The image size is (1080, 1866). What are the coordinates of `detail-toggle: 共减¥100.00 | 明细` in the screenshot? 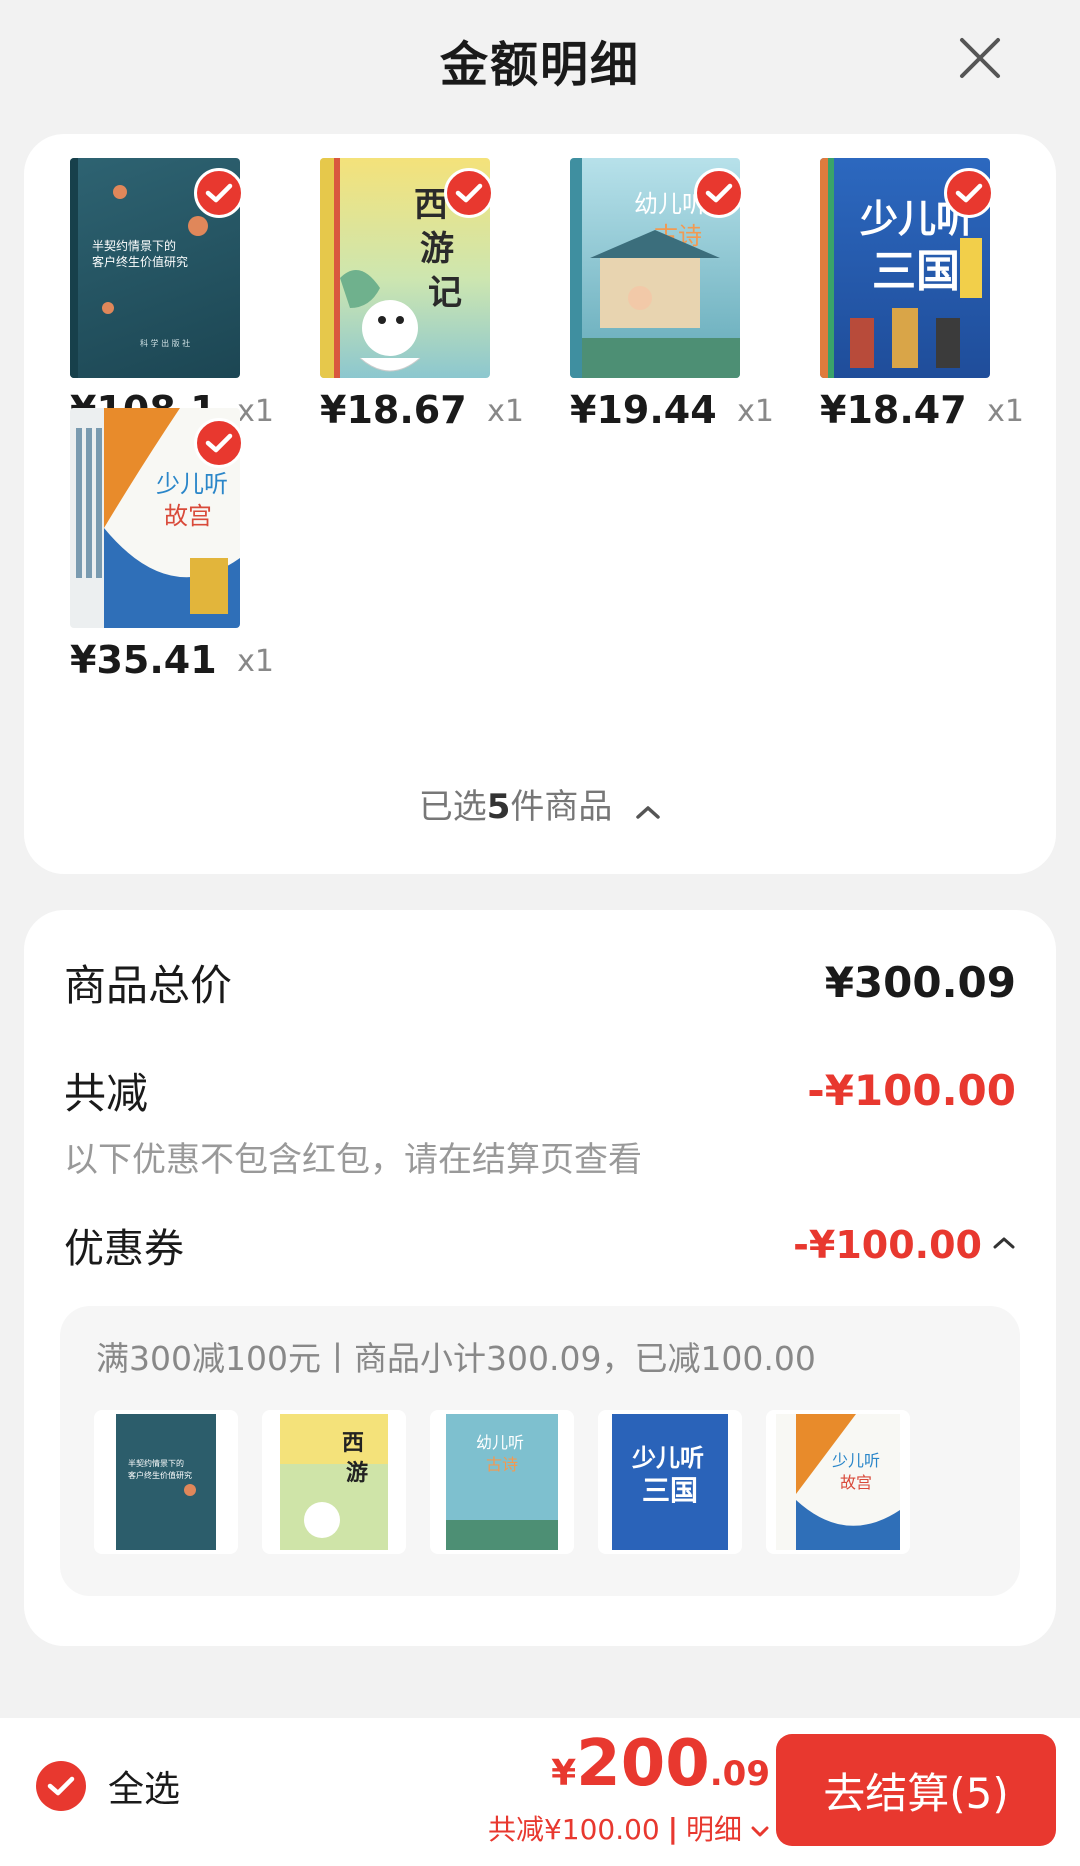 It's located at (629, 1828).